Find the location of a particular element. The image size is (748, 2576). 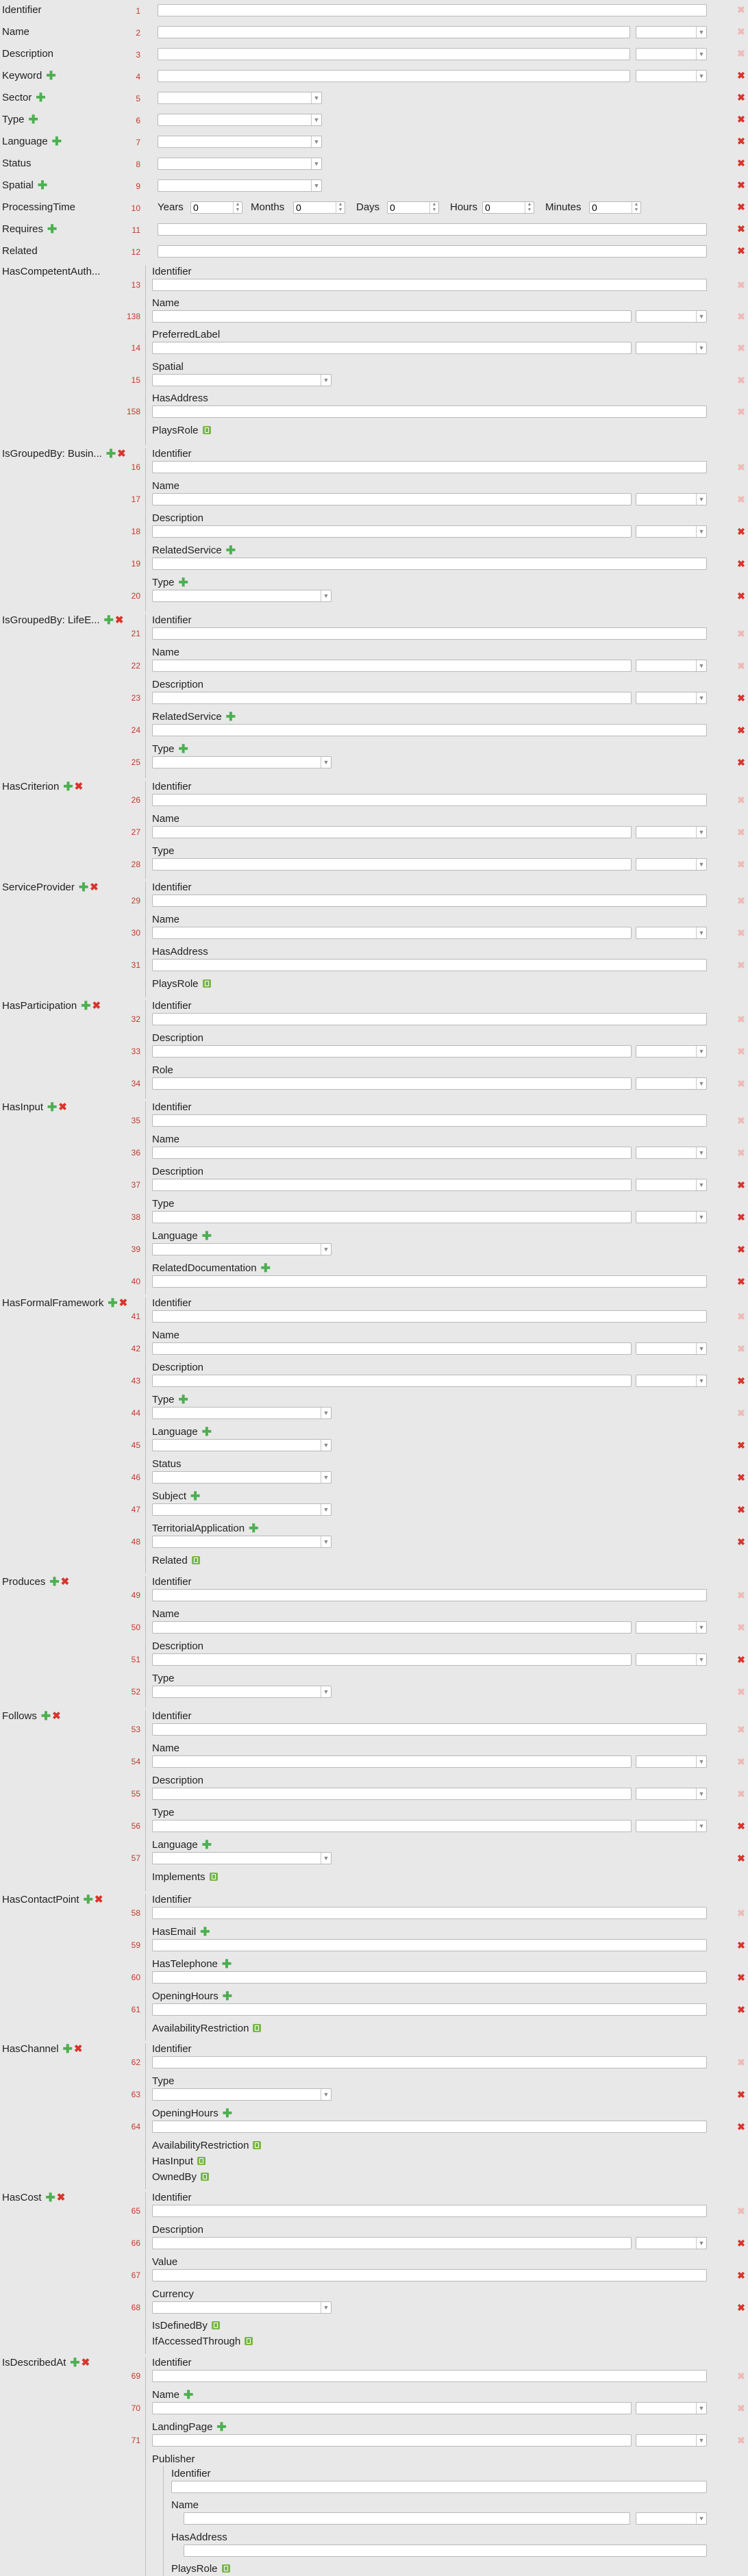

role-input is located at coordinates (392, 1083).